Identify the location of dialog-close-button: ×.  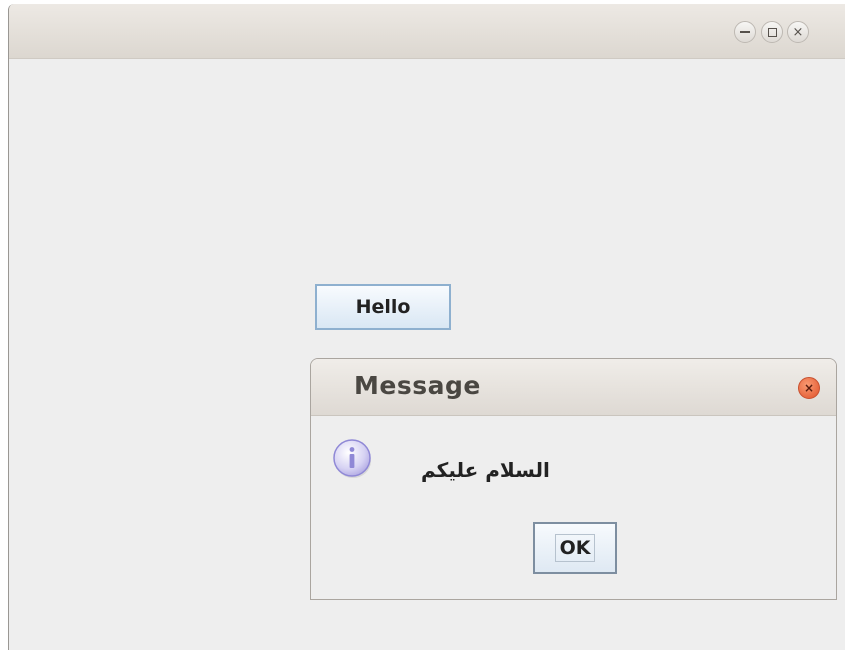
(809, 388).